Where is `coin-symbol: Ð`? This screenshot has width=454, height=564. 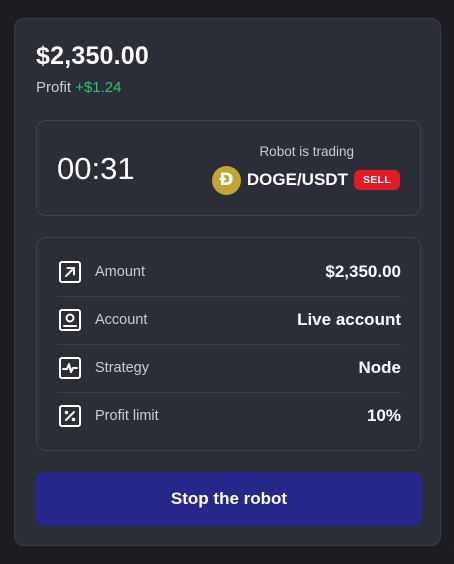
coin-symbol: Ð is located at coordinates (226, 180).